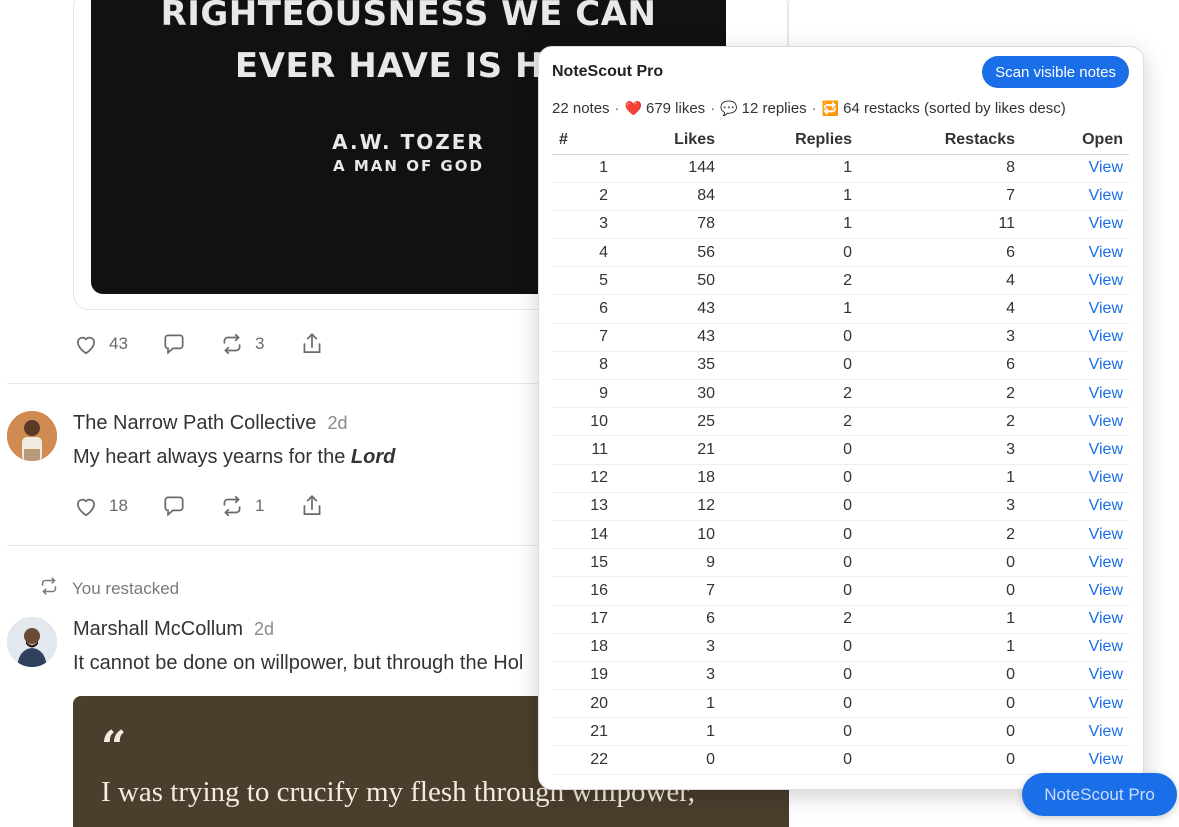 The image size is (1179, 827). I want to click on row-number: 4, so click(583, 253).